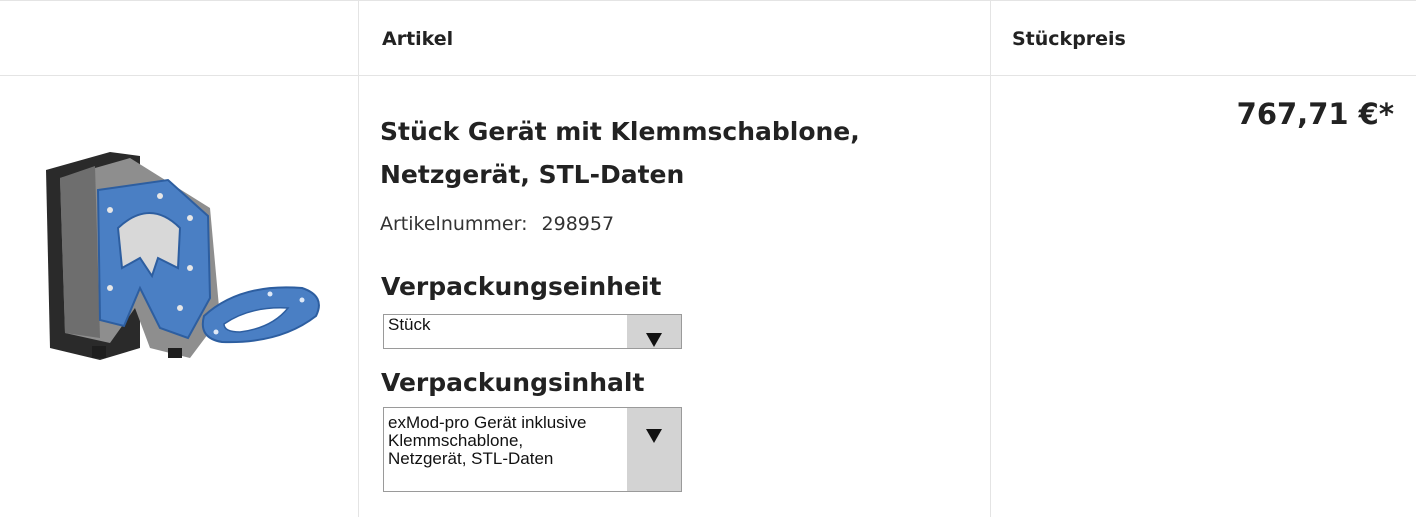  What do you see at coordinates (521, 286) in the screenshot?
I see `packaging-unit-label: Verpackungseinheit` at bounding box center [521, 286].